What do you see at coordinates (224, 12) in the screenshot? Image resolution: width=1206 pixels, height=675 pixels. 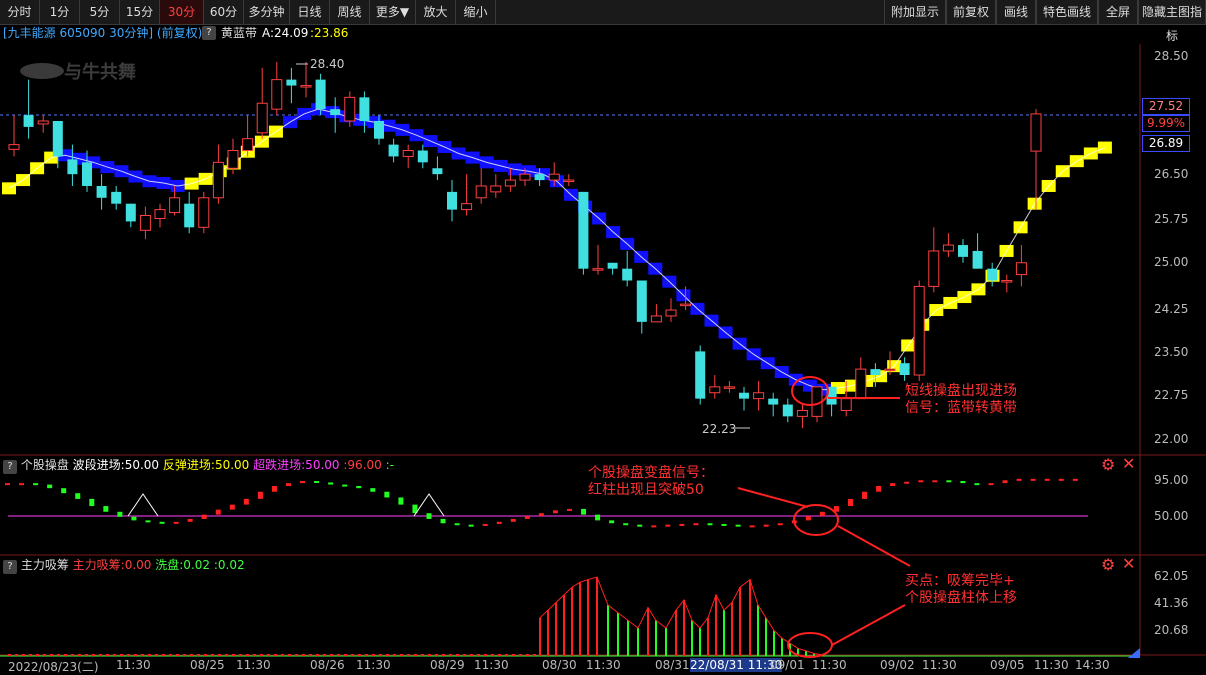 I see `period-button-5: 60分` at bounding box center [224, 12].